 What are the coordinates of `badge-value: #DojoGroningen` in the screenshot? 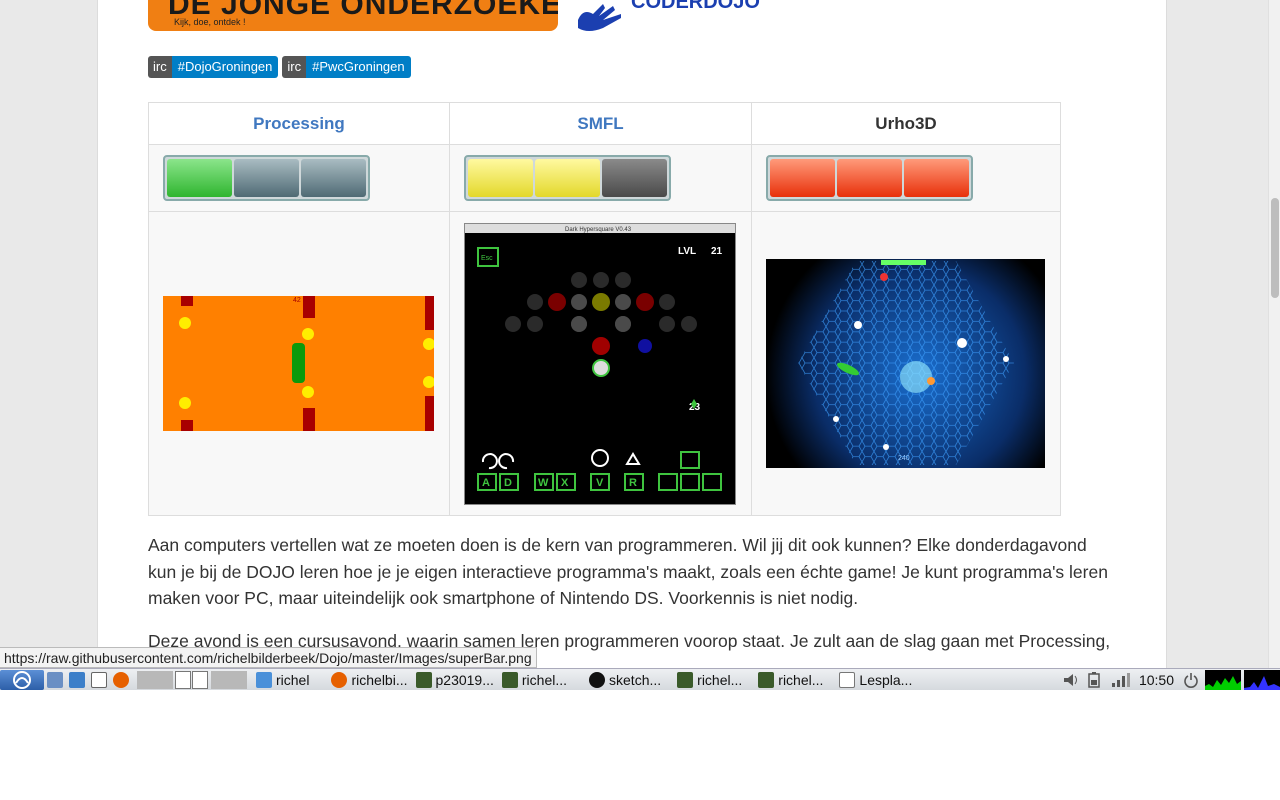 It's located at (225, 67).